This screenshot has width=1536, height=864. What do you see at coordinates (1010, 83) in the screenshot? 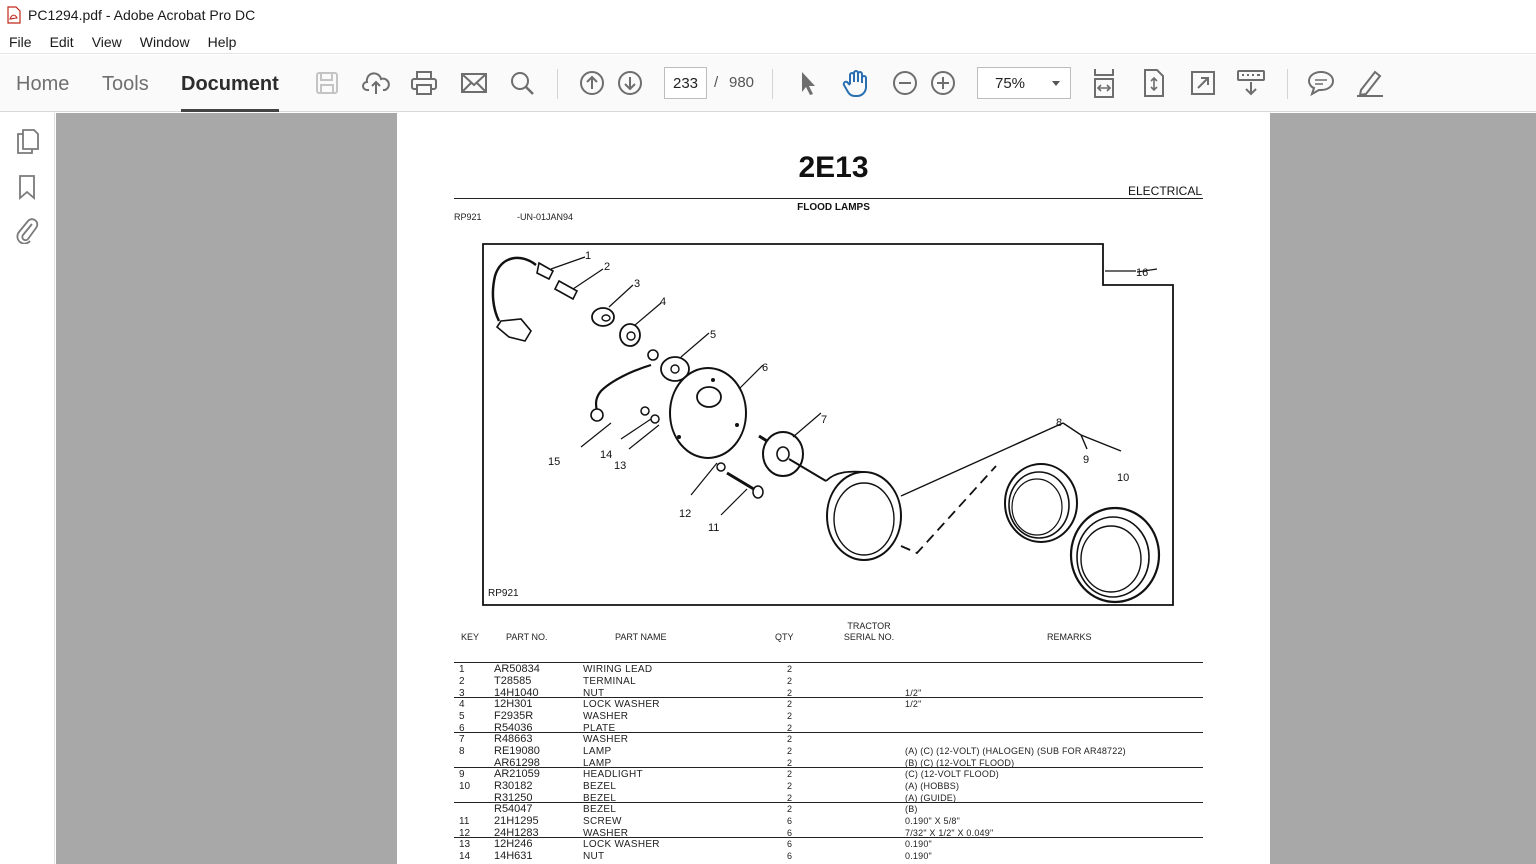
I see `zoom-value: 75%` at bounding box center [1010, 83].